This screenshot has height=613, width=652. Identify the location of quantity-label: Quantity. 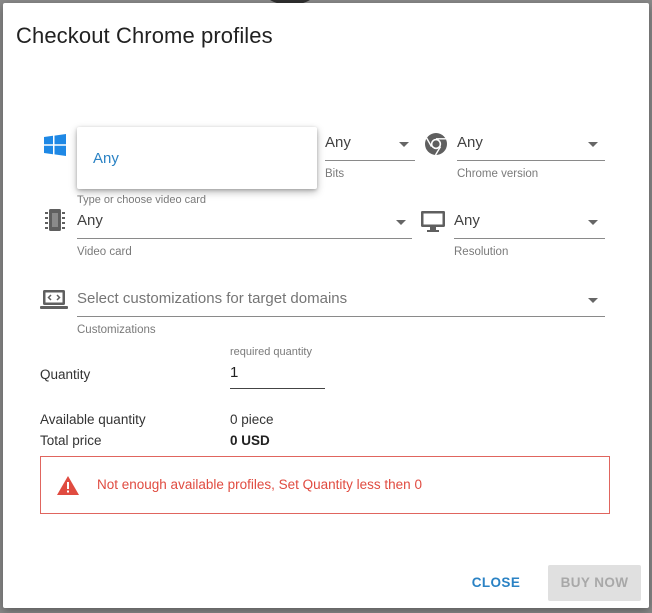
(65, 374).